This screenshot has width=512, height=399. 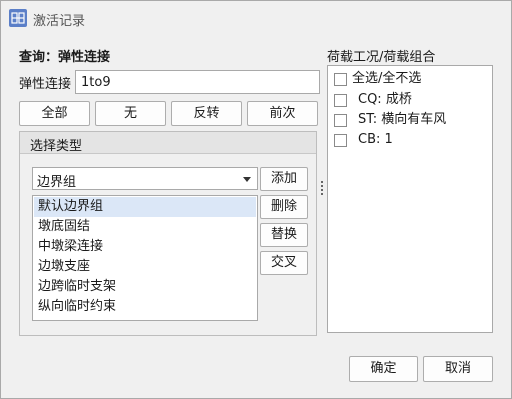 I want to click on all-button: 全部, so click(x=54, y=113).